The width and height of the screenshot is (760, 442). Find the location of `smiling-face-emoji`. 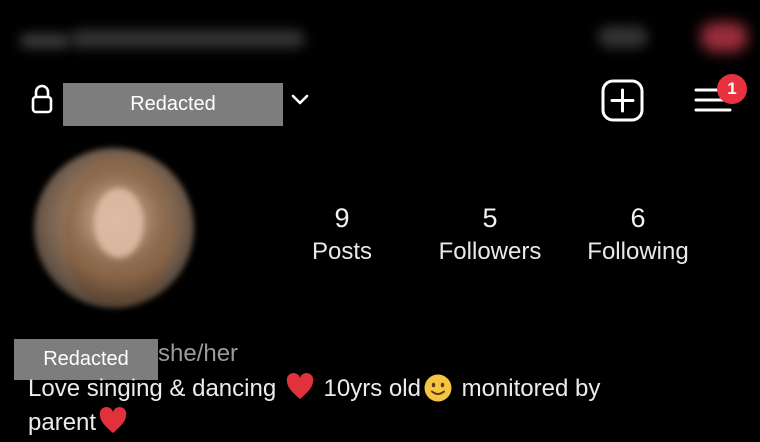

smiling-face-emoji is located at coordinates (438, 388).